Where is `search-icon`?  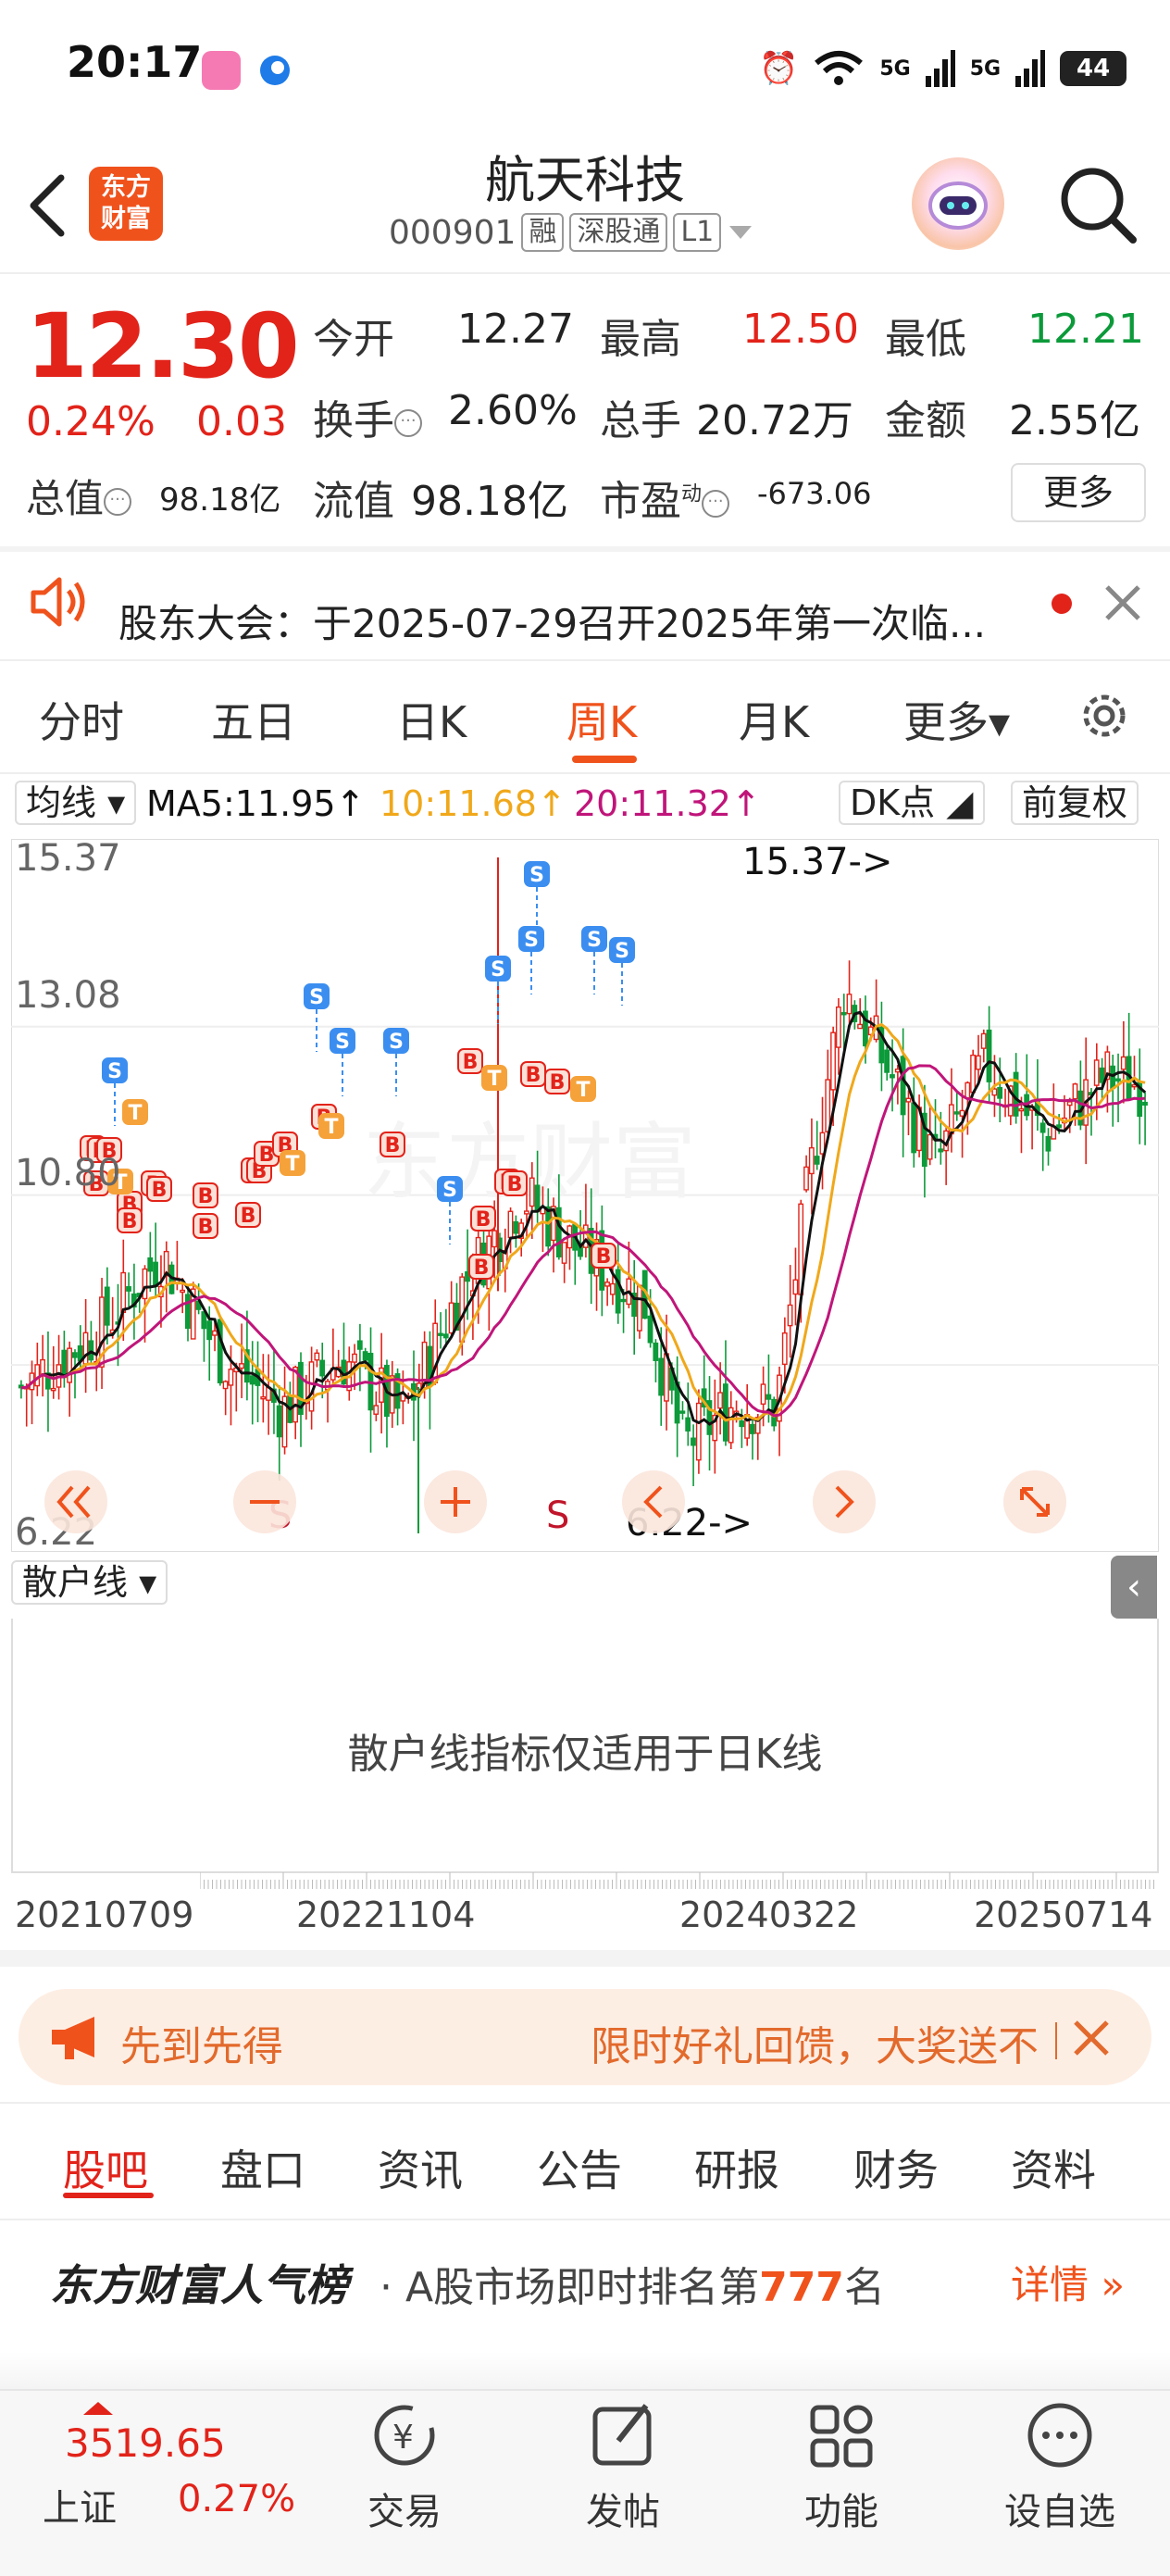 search-icon is located at coordinates (1099, 206).